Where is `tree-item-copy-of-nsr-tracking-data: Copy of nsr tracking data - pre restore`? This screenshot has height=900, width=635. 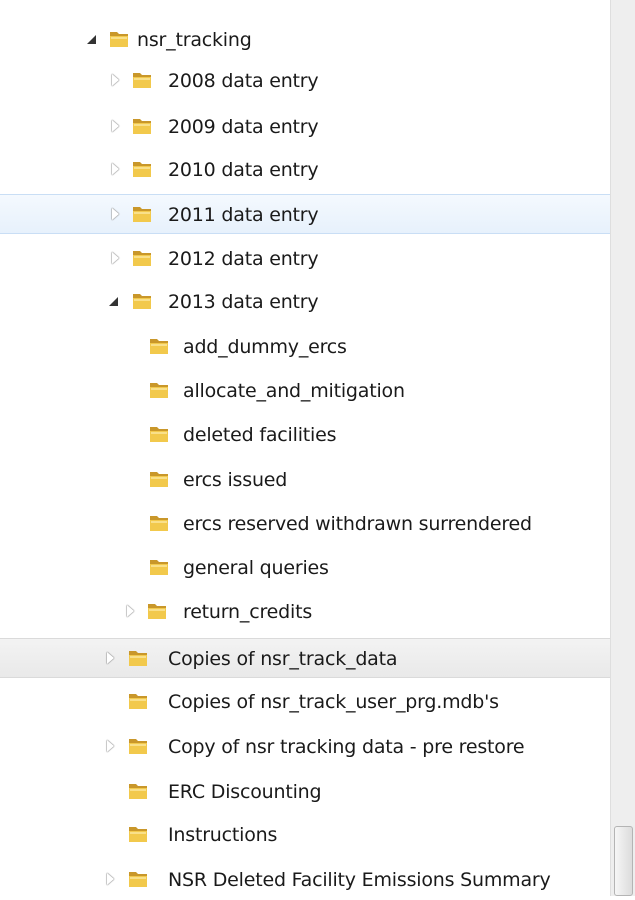
tree-item-copy-of-nsr-tracking-data: Copy of nsr tracking data - pre restore is located at coordinates (305, 747).